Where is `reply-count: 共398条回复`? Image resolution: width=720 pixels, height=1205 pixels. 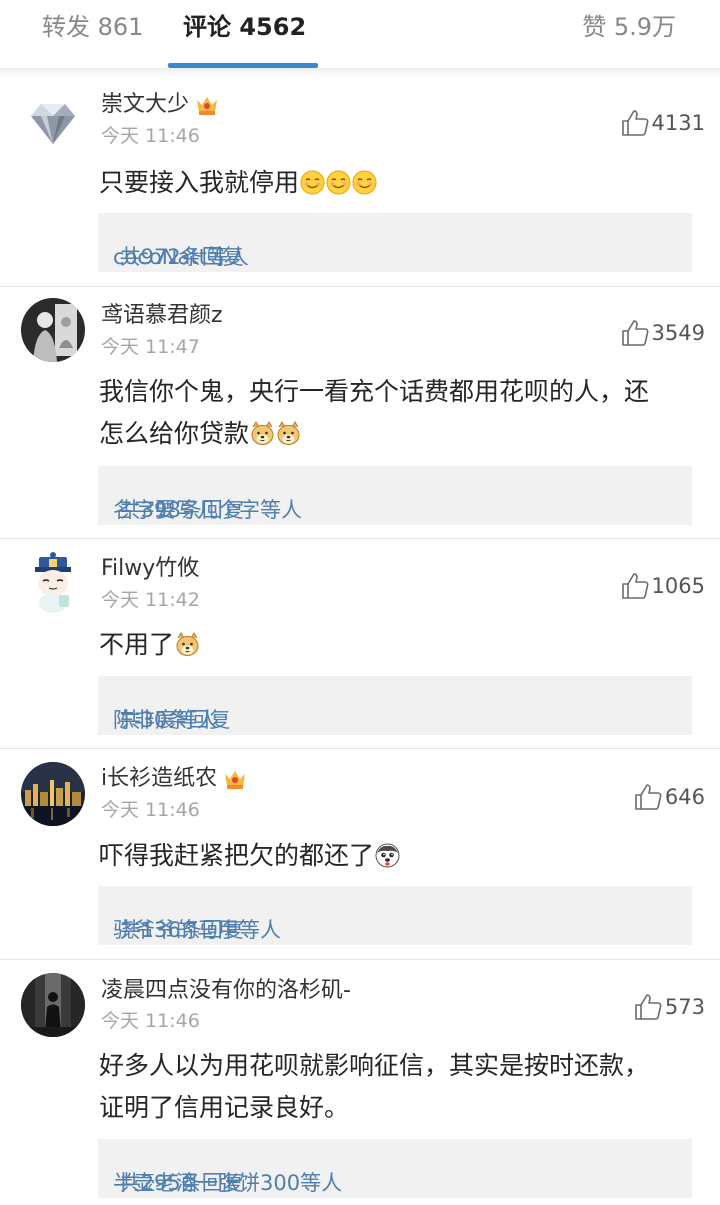 reply-count: 共398条回复 is located at coordinates (182, 510).